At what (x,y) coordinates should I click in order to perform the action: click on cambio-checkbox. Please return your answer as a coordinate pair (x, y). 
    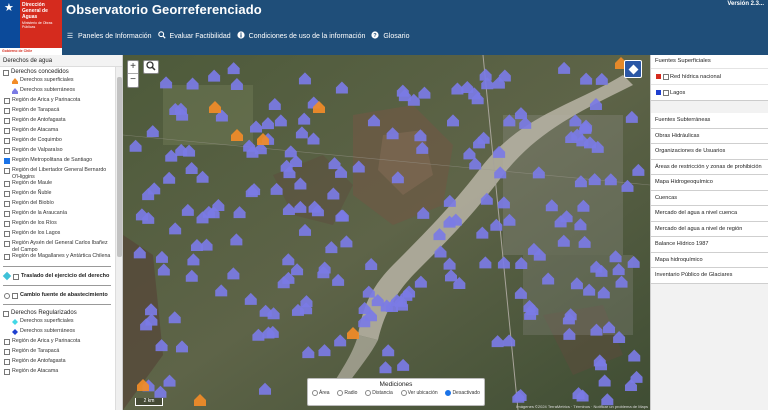
    Looking at the image, I should click on (15, 295).